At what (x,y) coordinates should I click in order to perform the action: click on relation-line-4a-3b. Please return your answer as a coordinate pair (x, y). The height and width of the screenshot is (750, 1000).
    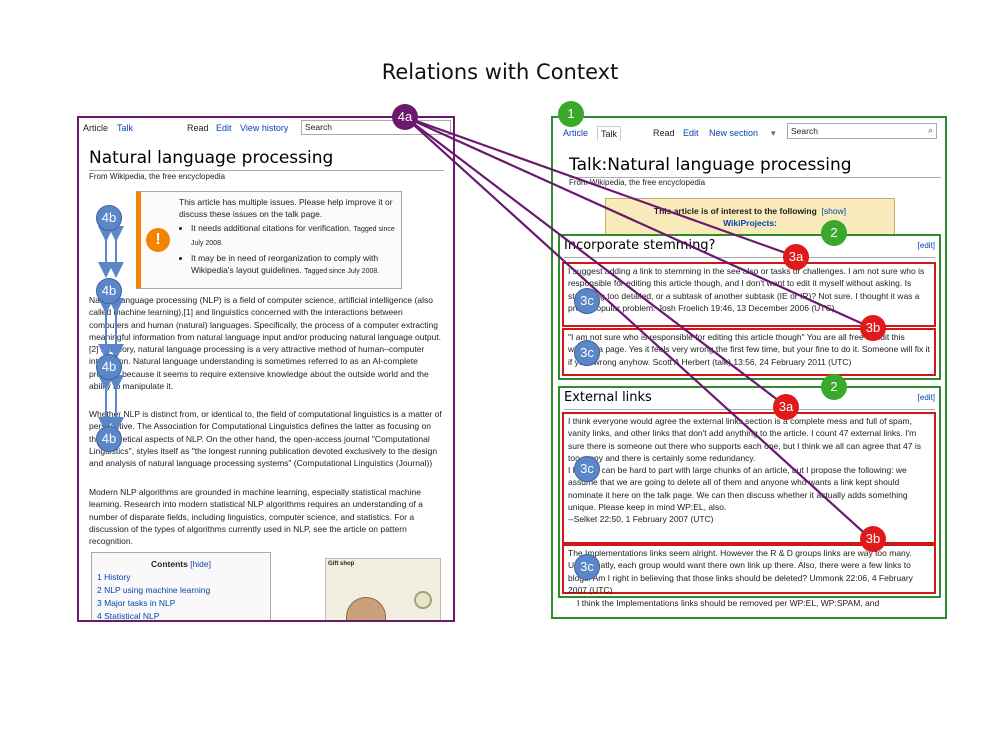
    Looking at the image, I should click on (638, 222).